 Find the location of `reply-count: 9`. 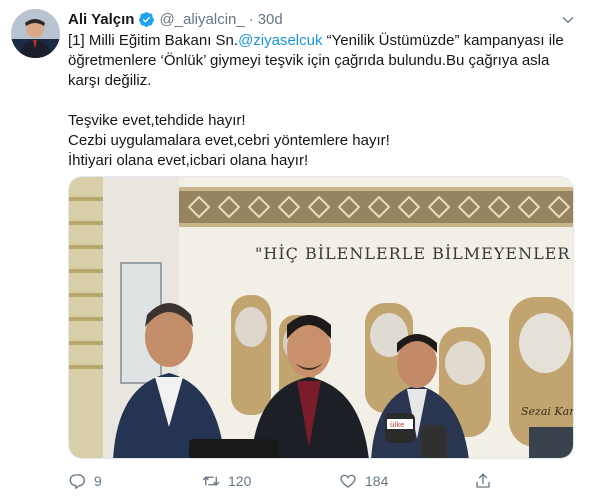

reply-count: 9 is located at coordinates (98, 481).